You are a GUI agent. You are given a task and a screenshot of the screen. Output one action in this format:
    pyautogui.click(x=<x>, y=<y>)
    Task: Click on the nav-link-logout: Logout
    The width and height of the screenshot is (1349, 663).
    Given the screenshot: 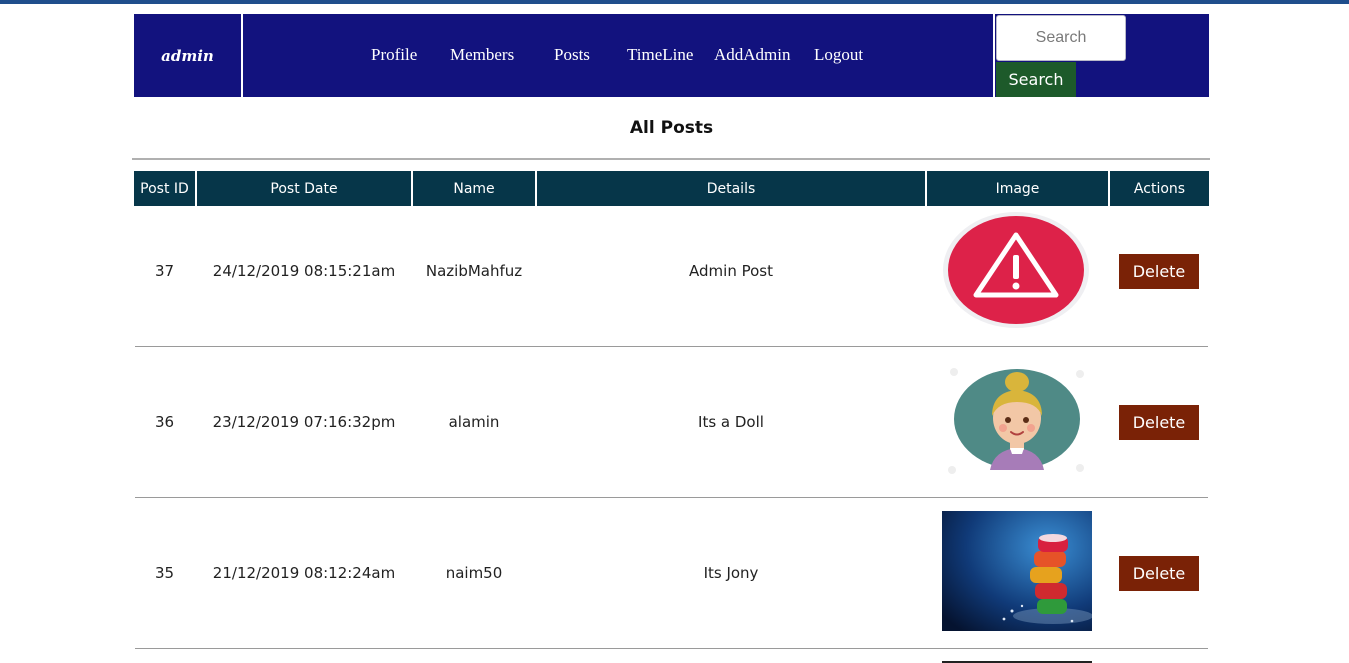 What is the action you would take?
    pyautogui.click(x=838, y=55)
    